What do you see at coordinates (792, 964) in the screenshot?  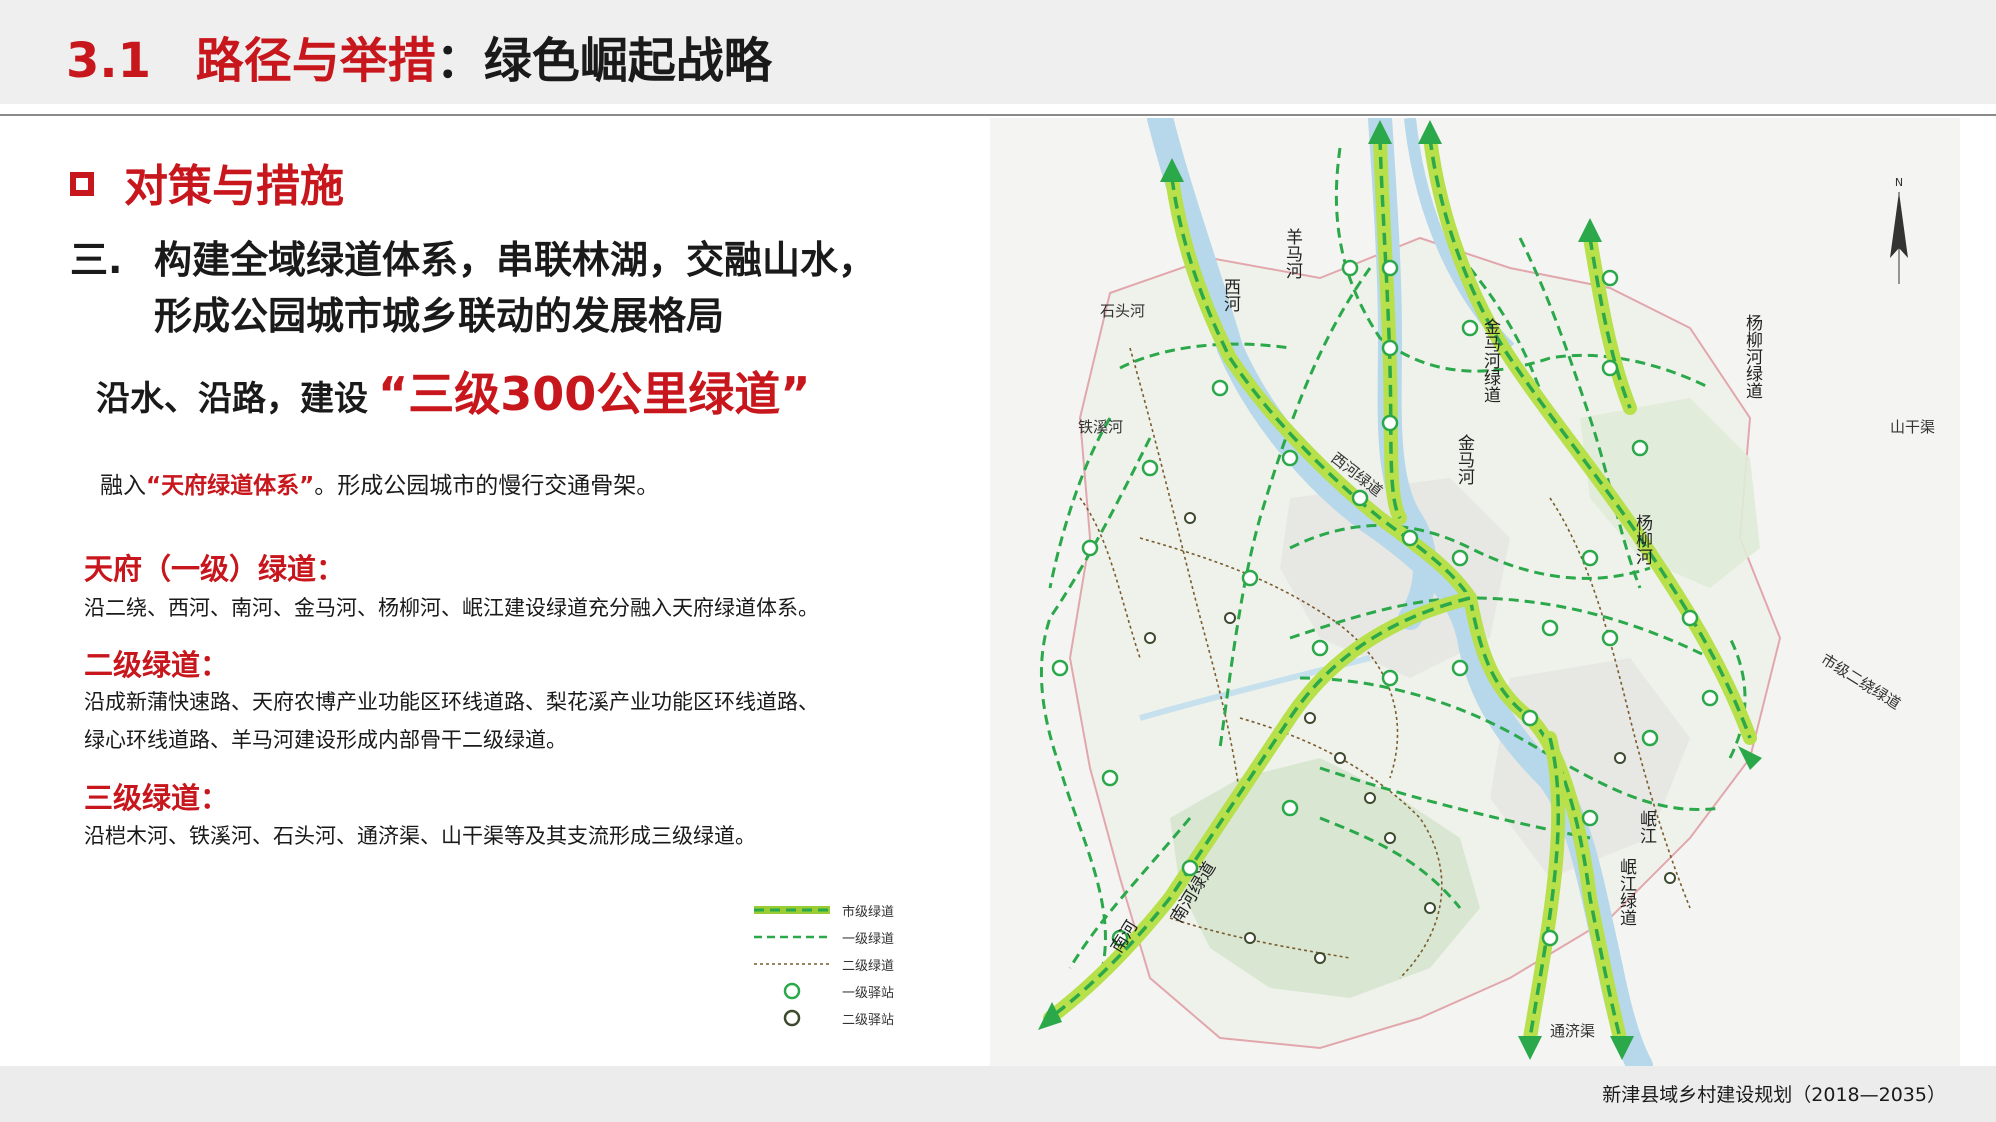 I see `level2-greenway-line-icon` at bounding box center [792, 964].